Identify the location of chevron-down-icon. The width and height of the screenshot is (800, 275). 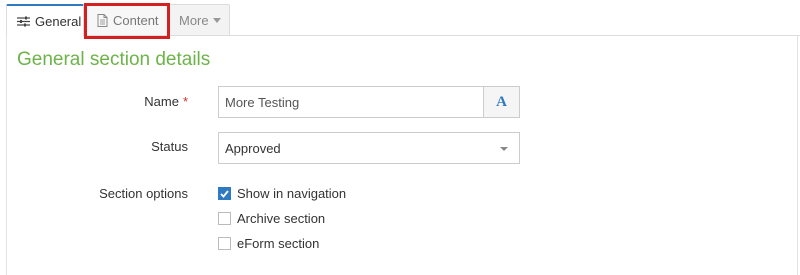
(504, 149).